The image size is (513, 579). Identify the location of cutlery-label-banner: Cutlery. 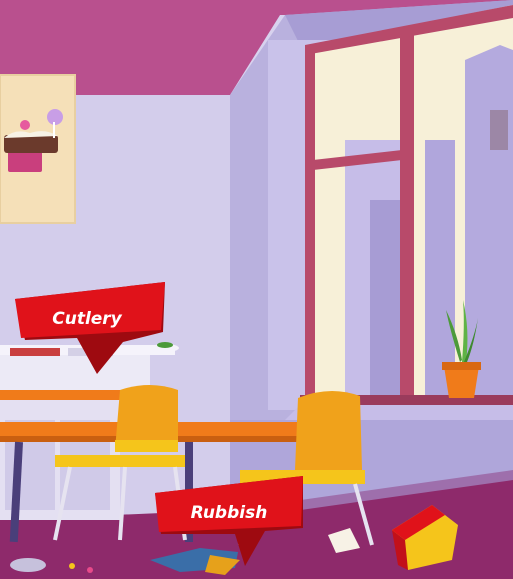
(90, 328).